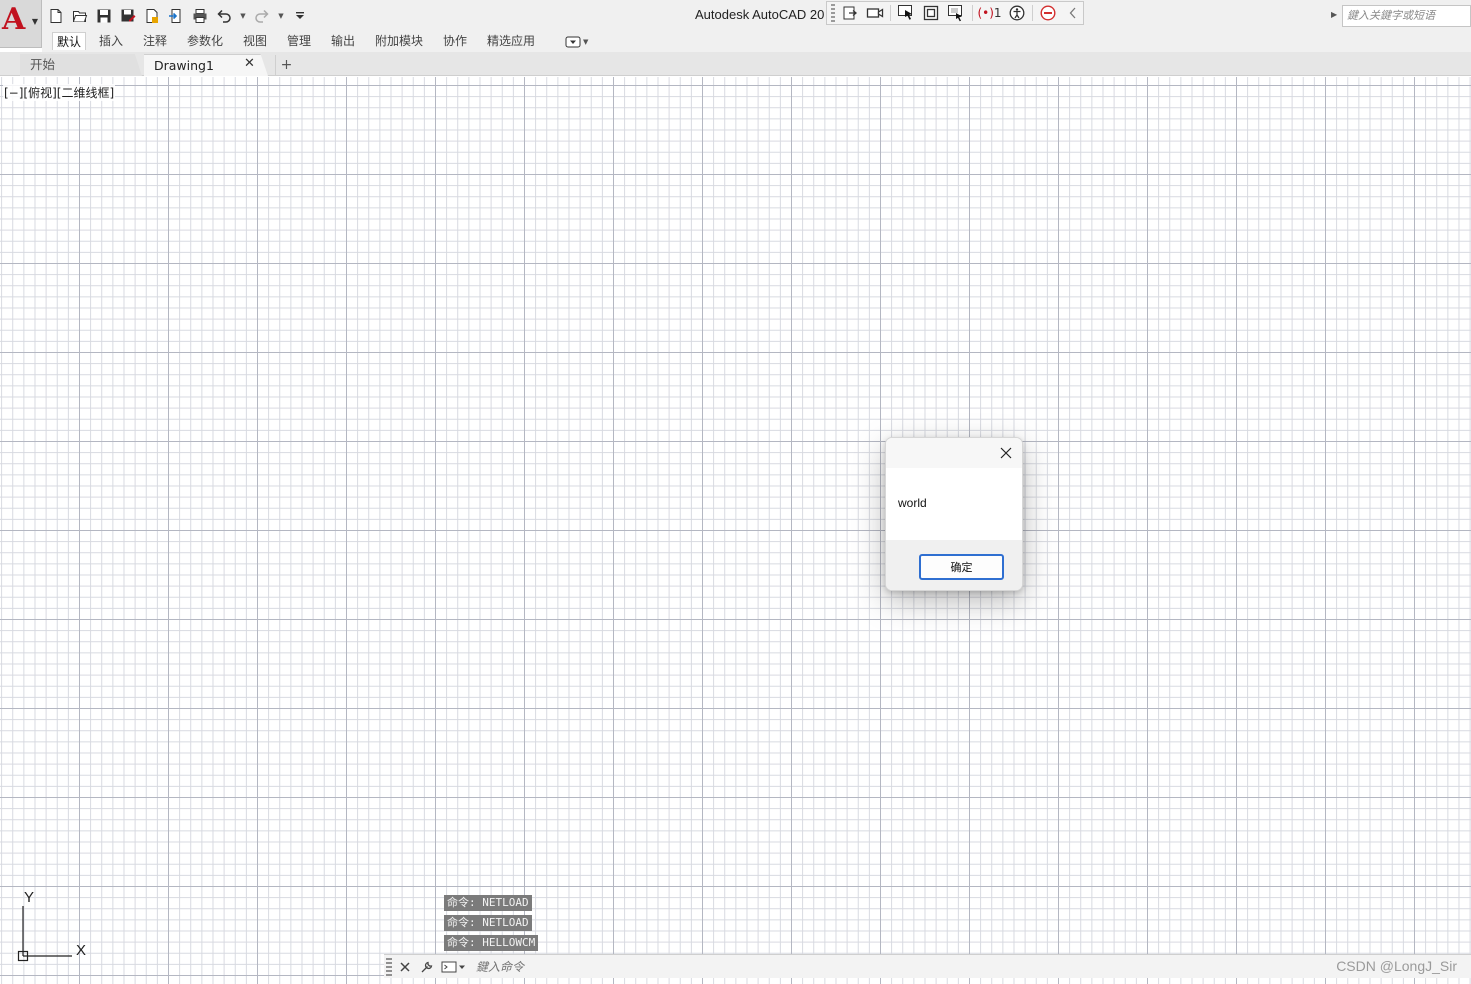 The height and width of the screenshot is (984, 1471). I want to click on dialog-message: world, so click(912, 503).